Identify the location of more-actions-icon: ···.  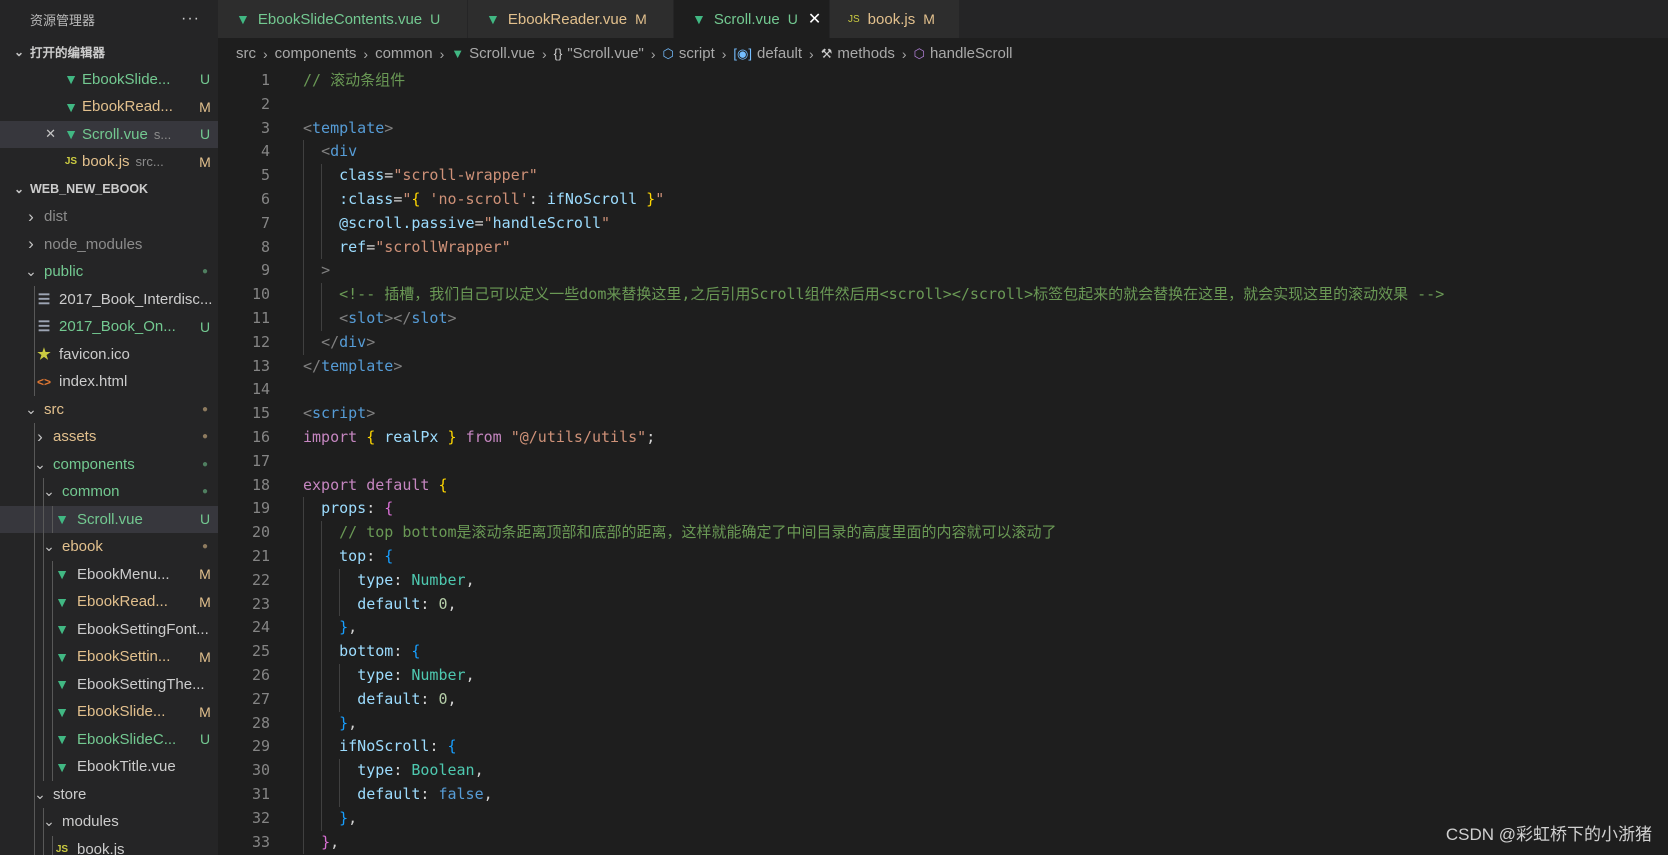
(190, 19).